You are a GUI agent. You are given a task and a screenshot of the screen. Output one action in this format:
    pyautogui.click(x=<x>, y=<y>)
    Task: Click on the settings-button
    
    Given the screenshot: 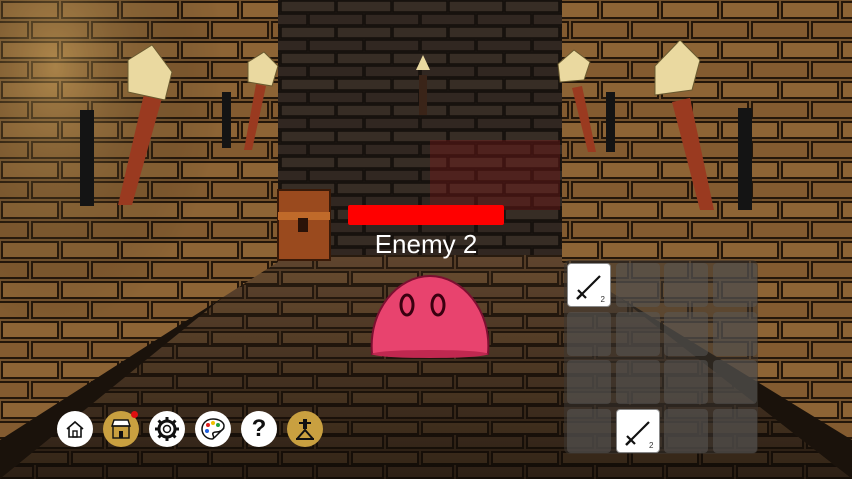 What is the action you would take?
    pyautogui.click(x=167, y=429)
    